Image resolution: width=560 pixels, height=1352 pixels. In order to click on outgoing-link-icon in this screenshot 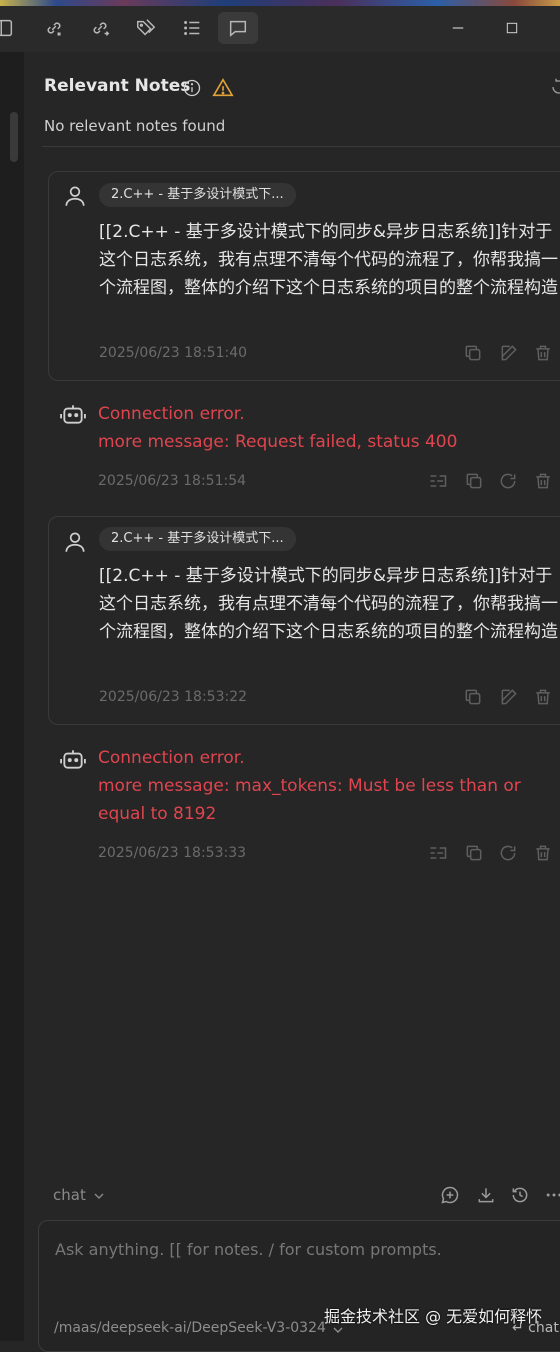, I will do `click(100, 28)`.